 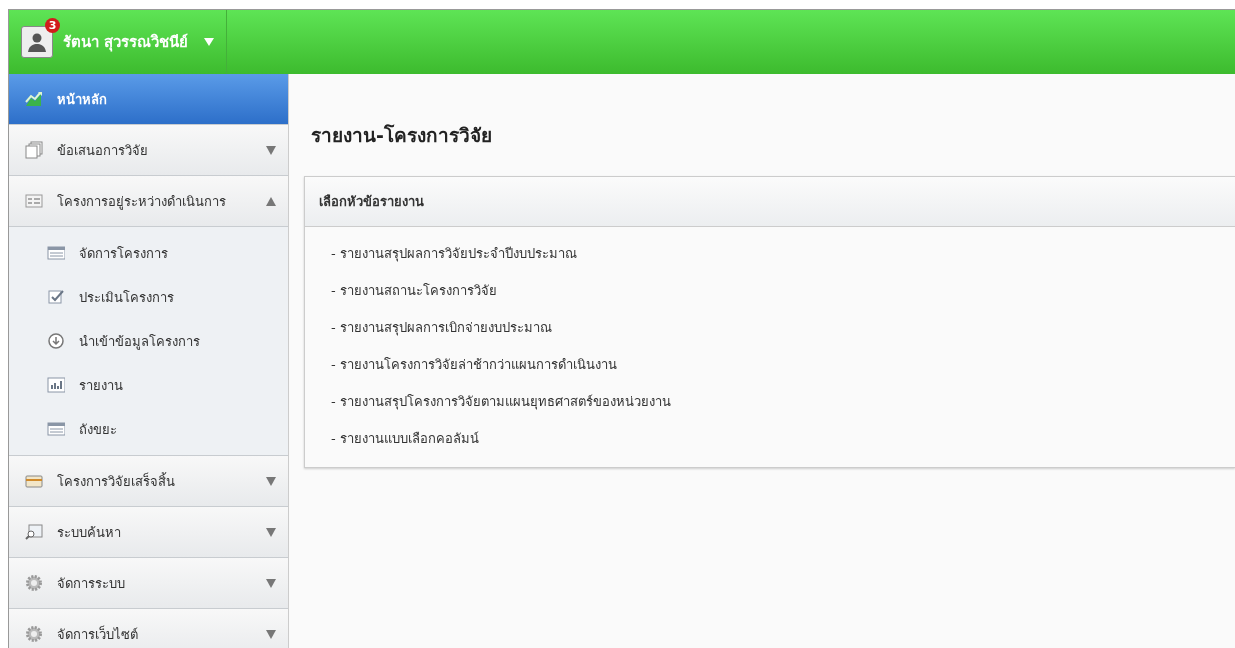 What do you see at coordinates (148, 99) in the screenshot?
I see `sidebar-item: หน้าหลัก` at bounding box center [148, 99].